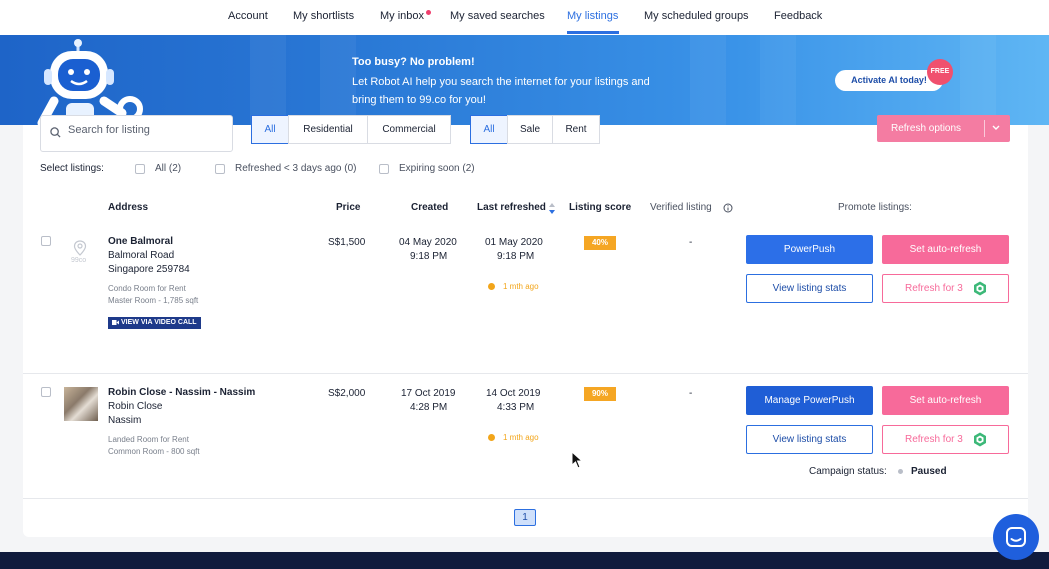  Describe the element at coordinates (429, 256) in the screenshot. I see `listing-1-created-time: 9:18 PM` at that location.